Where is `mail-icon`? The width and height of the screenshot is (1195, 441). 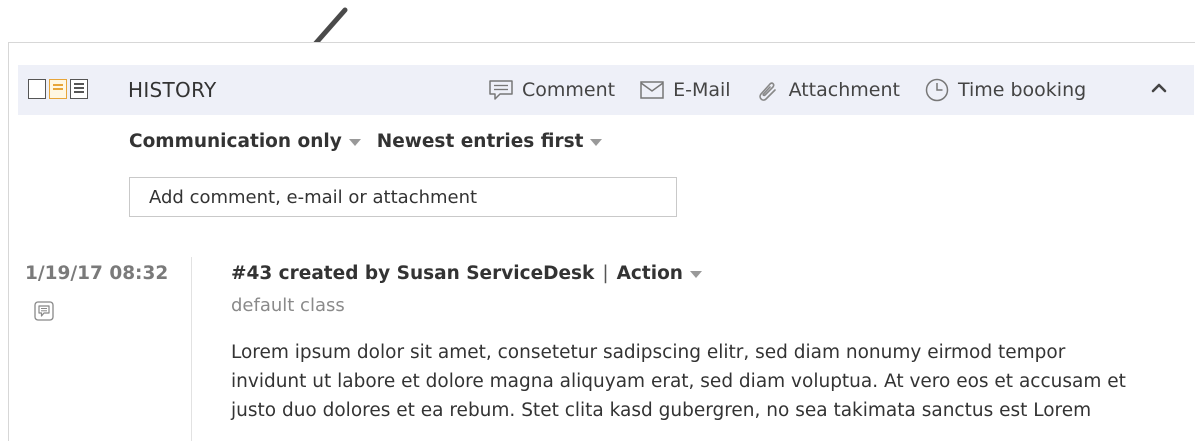
mail-icon is located at coordinates (652, 90).